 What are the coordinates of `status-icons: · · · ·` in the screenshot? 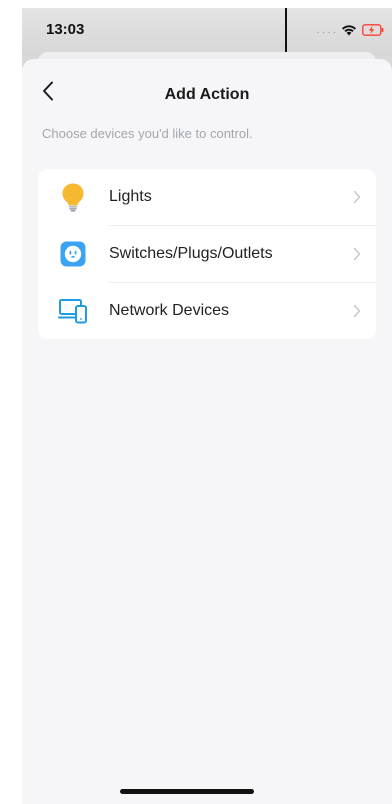 It's located at (351, 32).